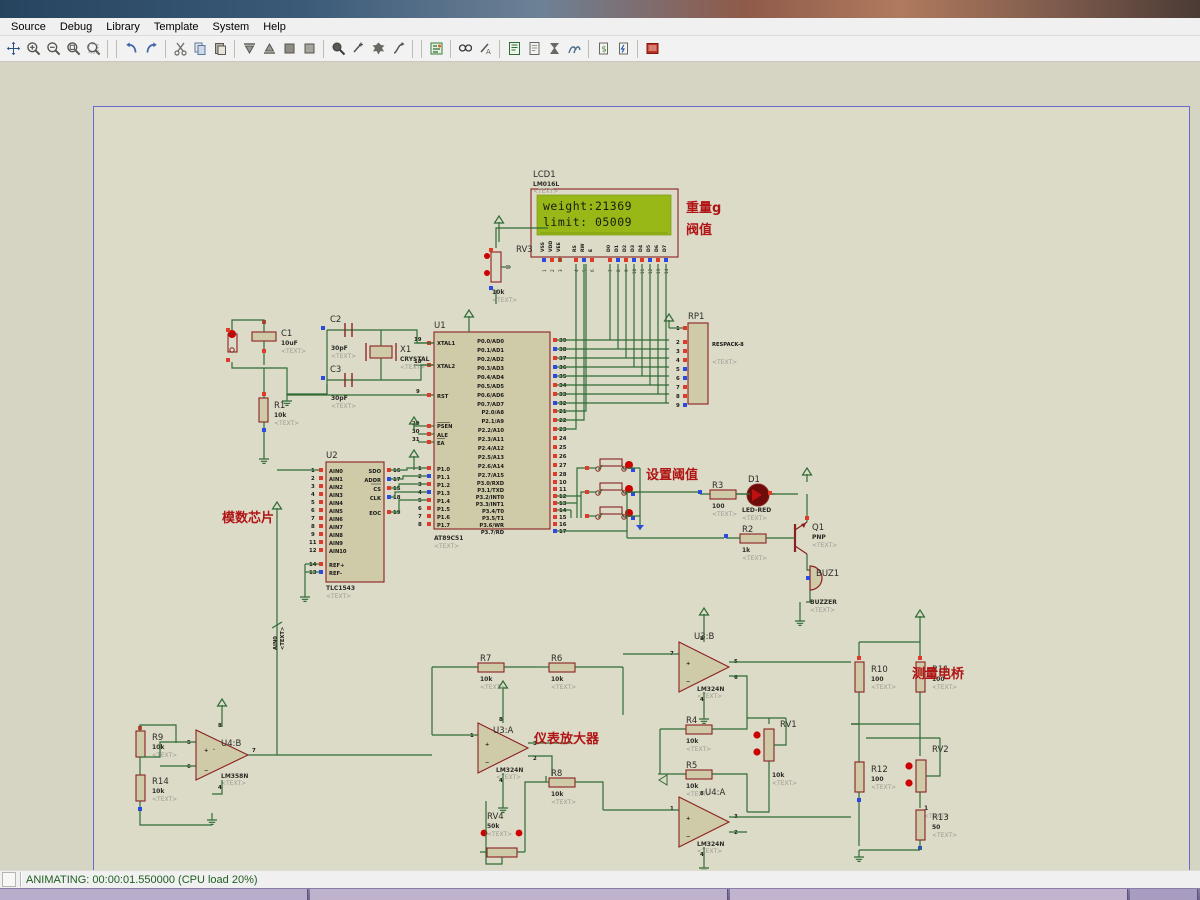  What do you see at coordinates (514, 48) in the screenshot?
I see `bill-of-materials-icon` at bounding box center [514, 48].